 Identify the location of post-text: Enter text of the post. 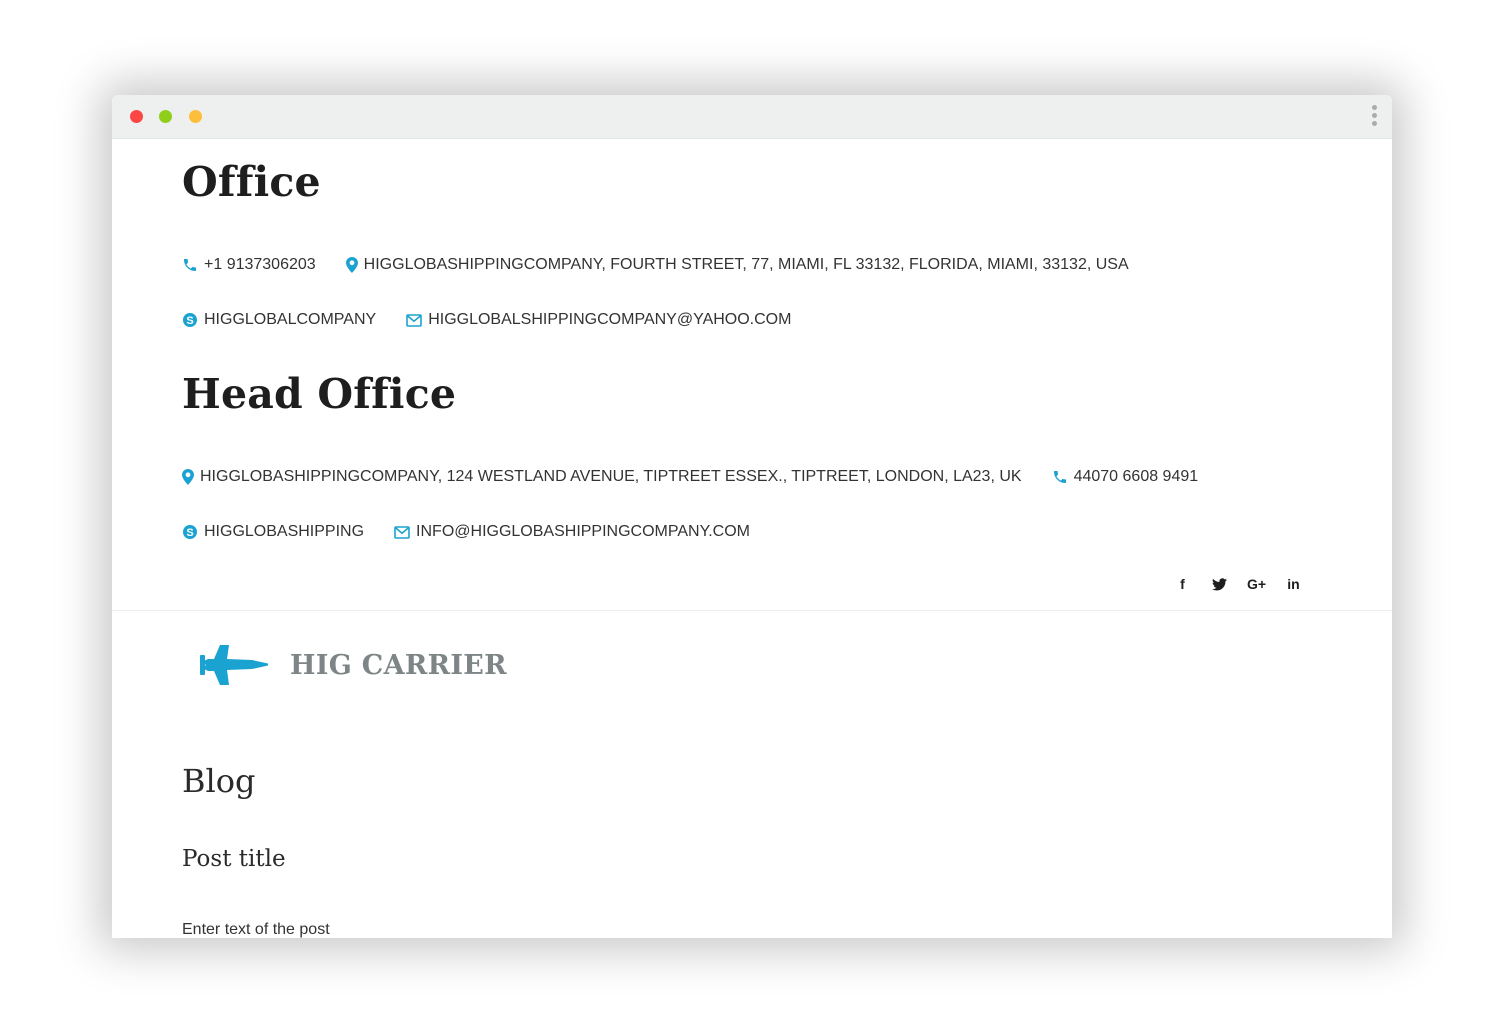
(256, 929).